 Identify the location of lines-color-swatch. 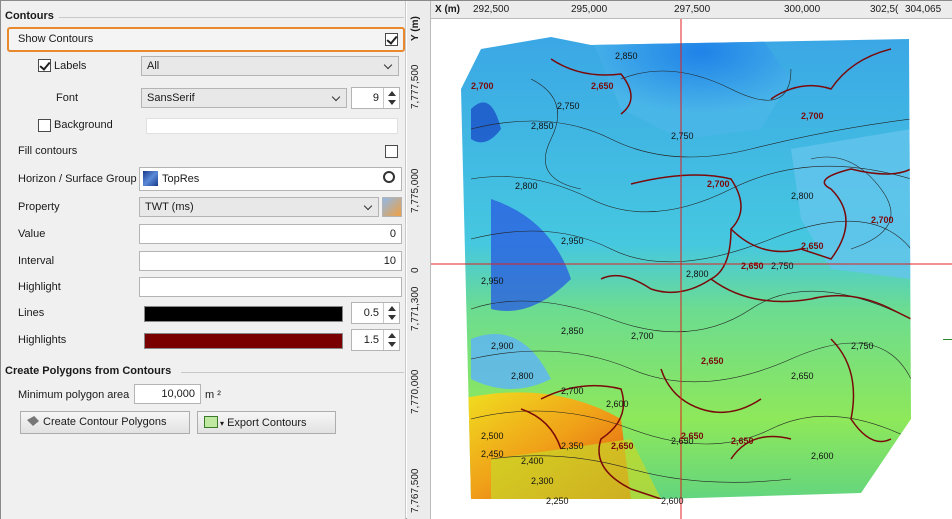
(243, 314).